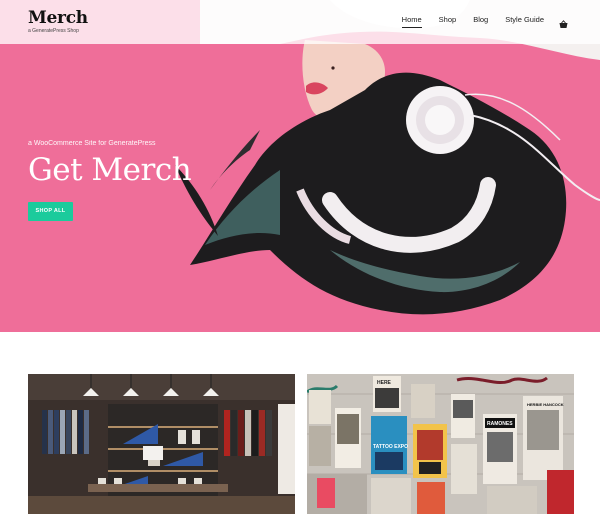 This screenshot has width=600, height=514. I want to click on site-branding: Merch a GeneratePress Shop, so click(58, 21).